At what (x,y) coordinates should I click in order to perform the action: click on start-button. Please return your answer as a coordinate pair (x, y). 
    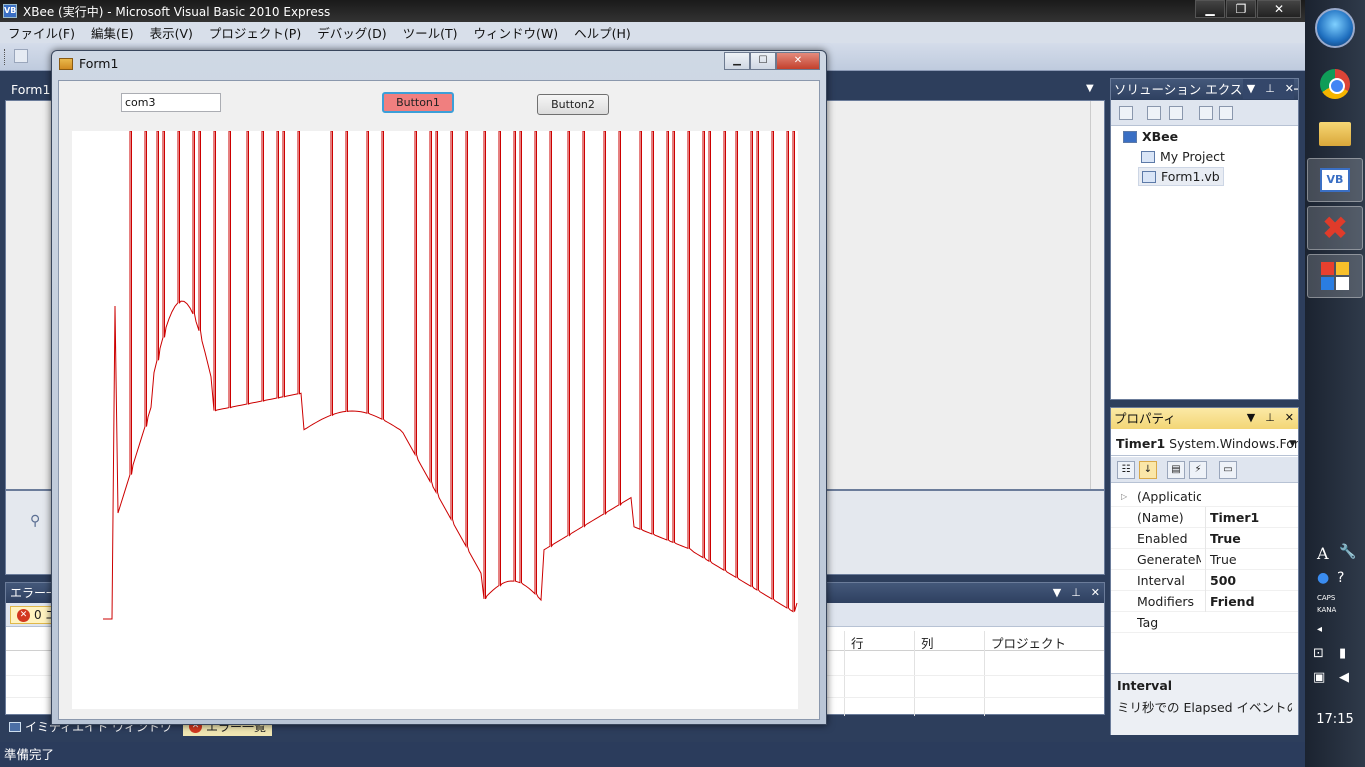
    Looking at the image, I should click on (1335, 28).